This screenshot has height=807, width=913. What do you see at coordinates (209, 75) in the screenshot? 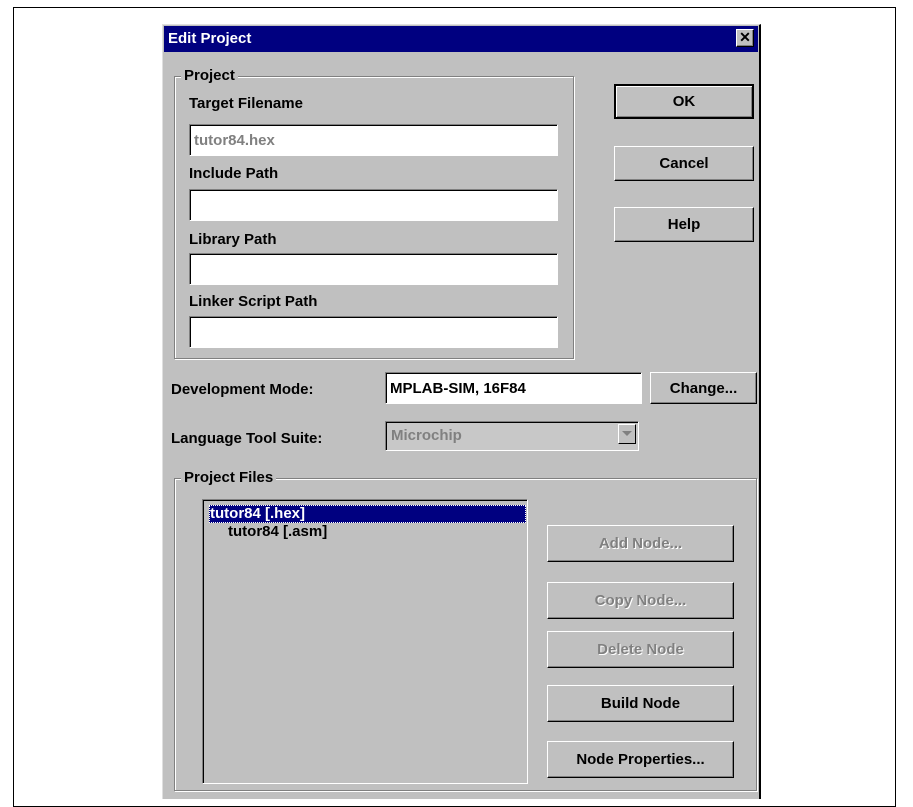
I see `project-group-label: Project` at bounding box center [209, 75].